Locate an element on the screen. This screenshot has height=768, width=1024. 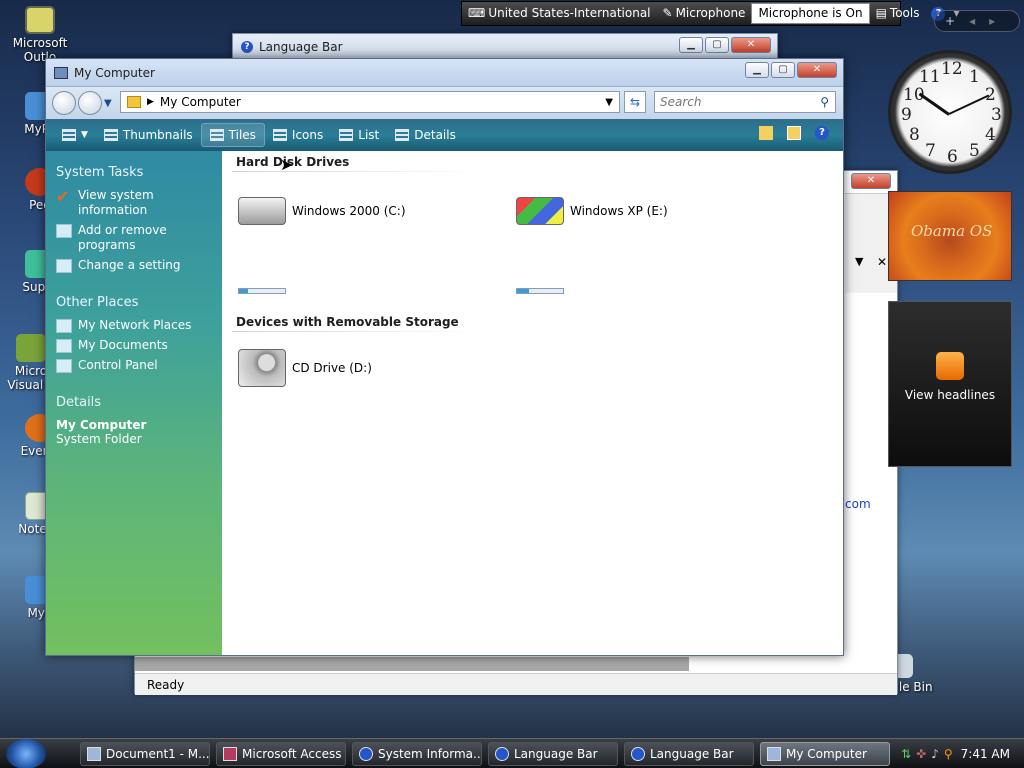
next-icon: ▸ is located at coordinates (992, 21).